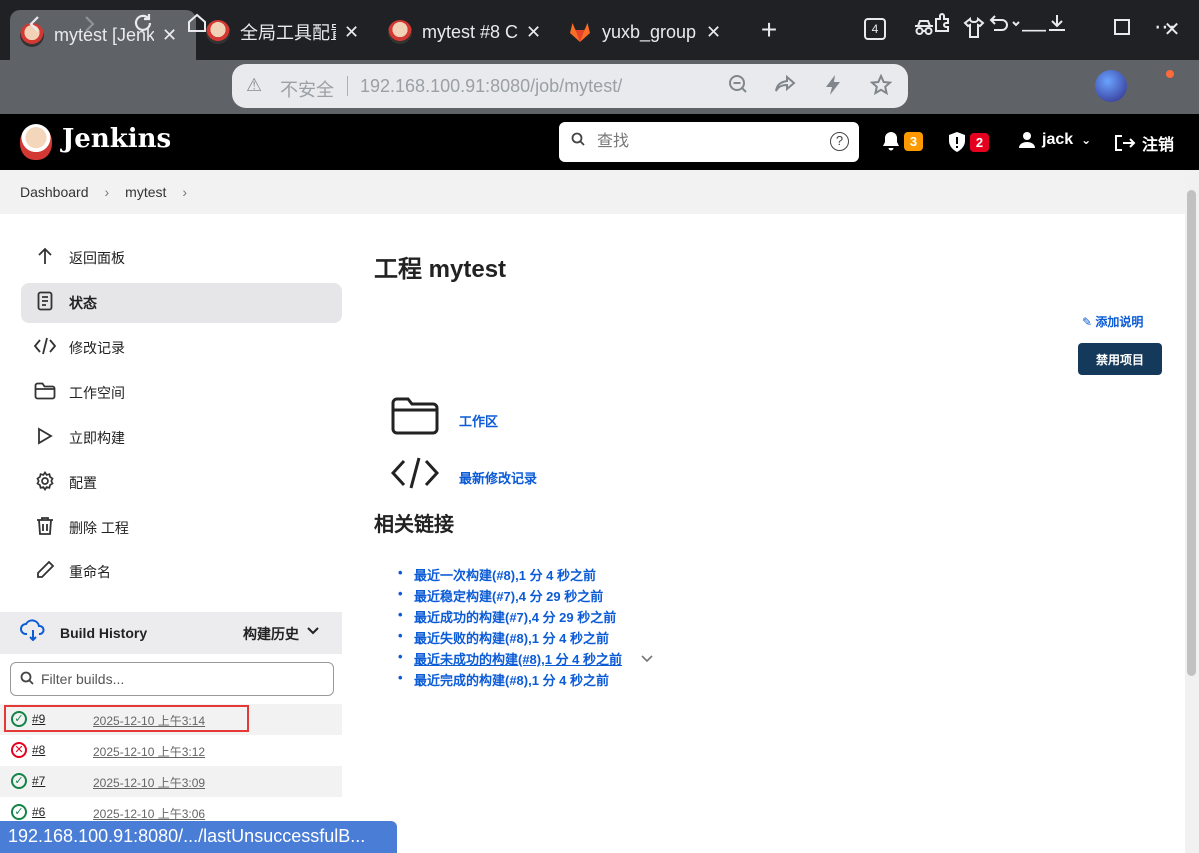 The height and width of the screenshot is (853, 1199). I want to click on shield-icon, so click(957, 142).